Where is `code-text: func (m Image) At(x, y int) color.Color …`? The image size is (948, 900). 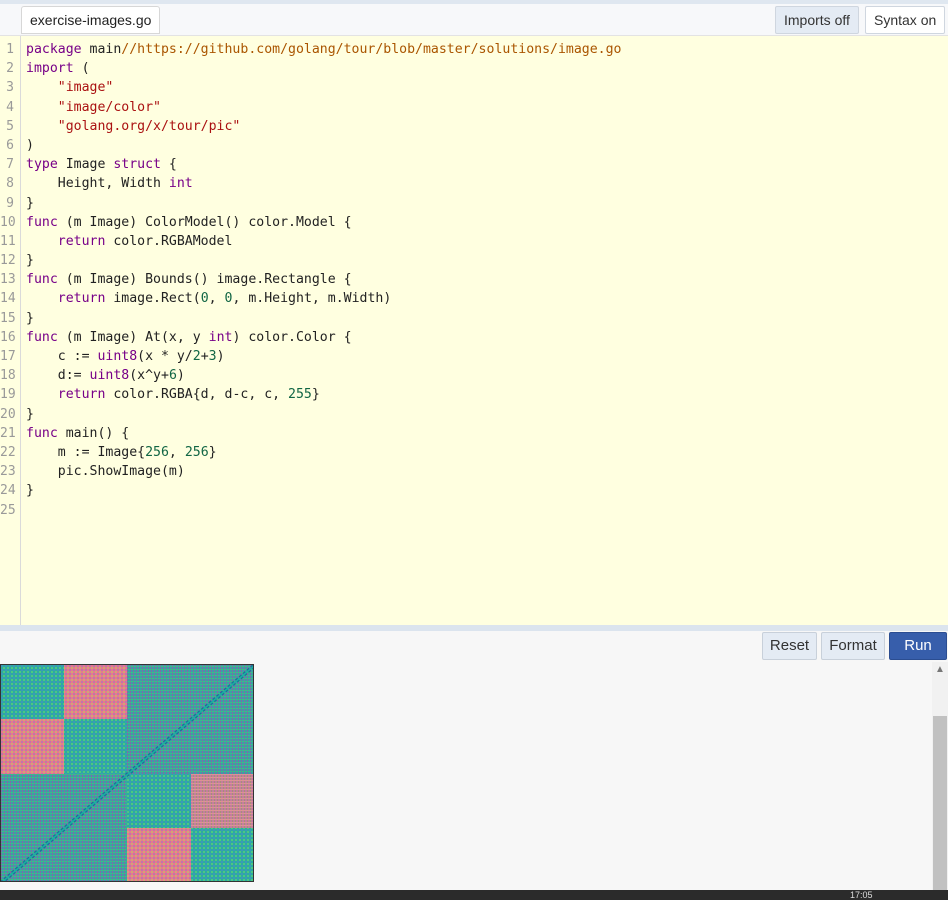
code-text: func (m Image) At(x, y int) color.Color … is located at coordinates (189, 337).